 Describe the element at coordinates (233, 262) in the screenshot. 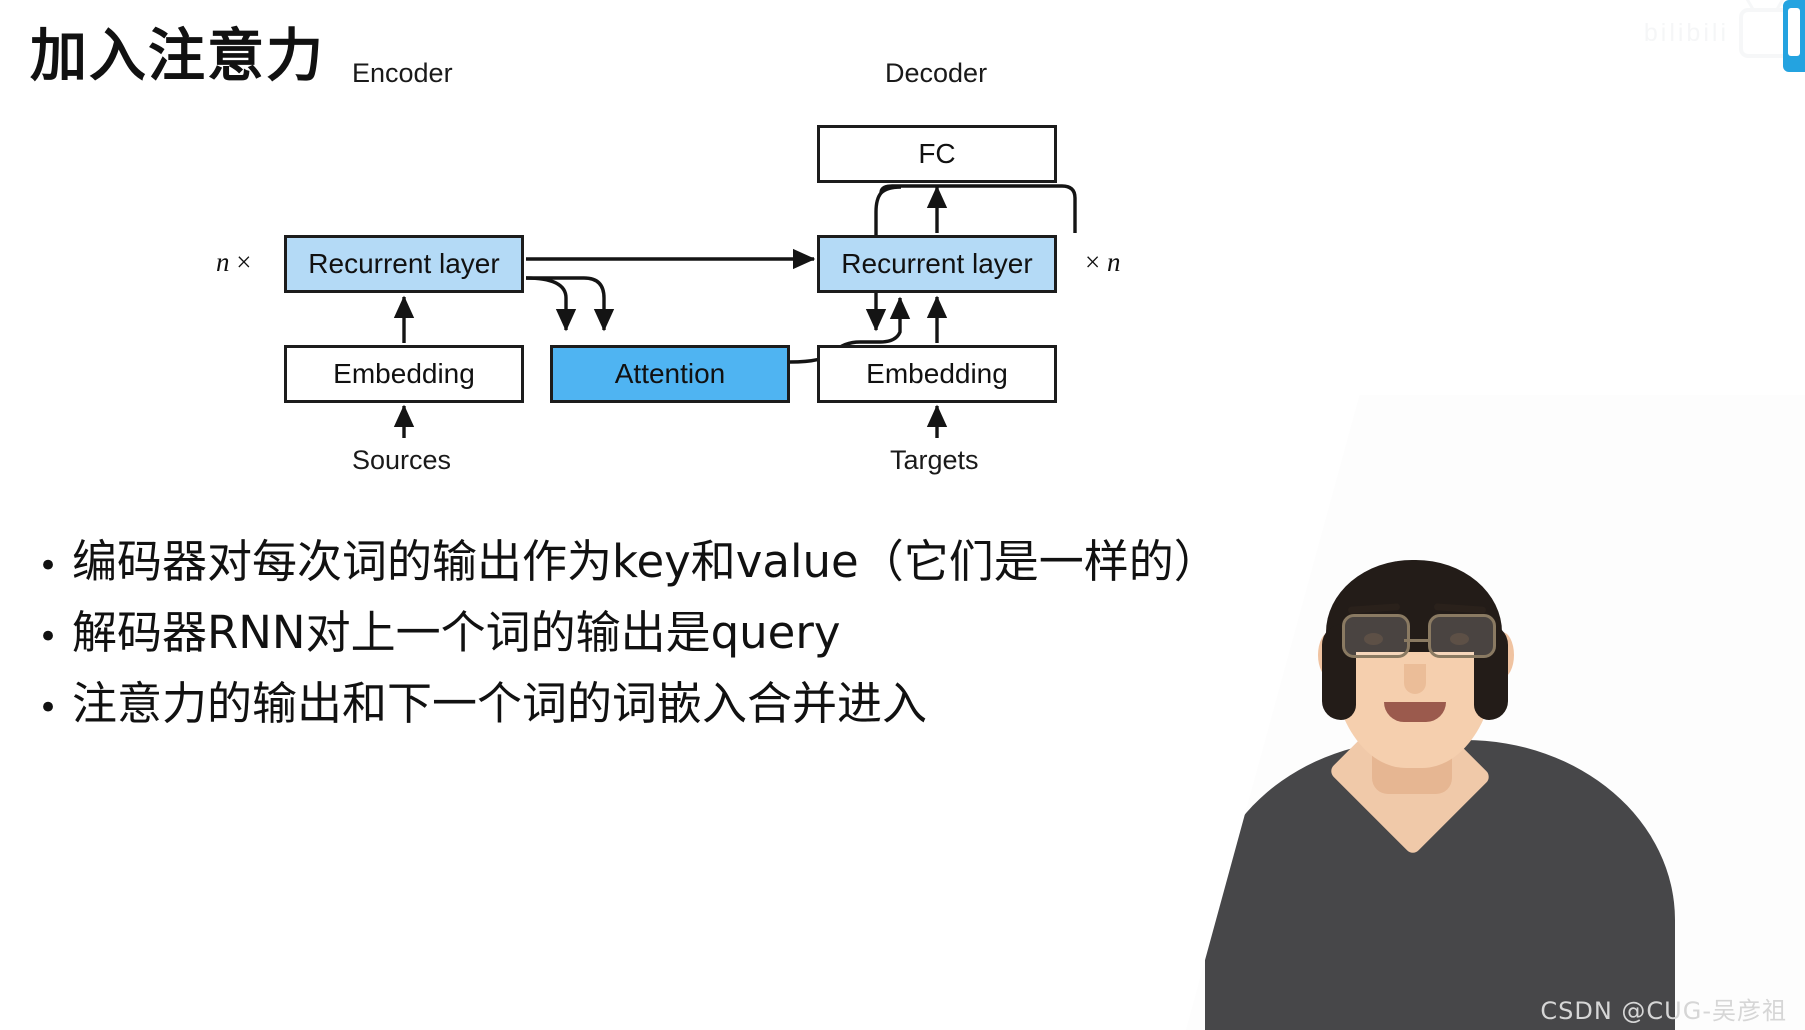

I see `encoder-repeat-label: n ×` at that location.